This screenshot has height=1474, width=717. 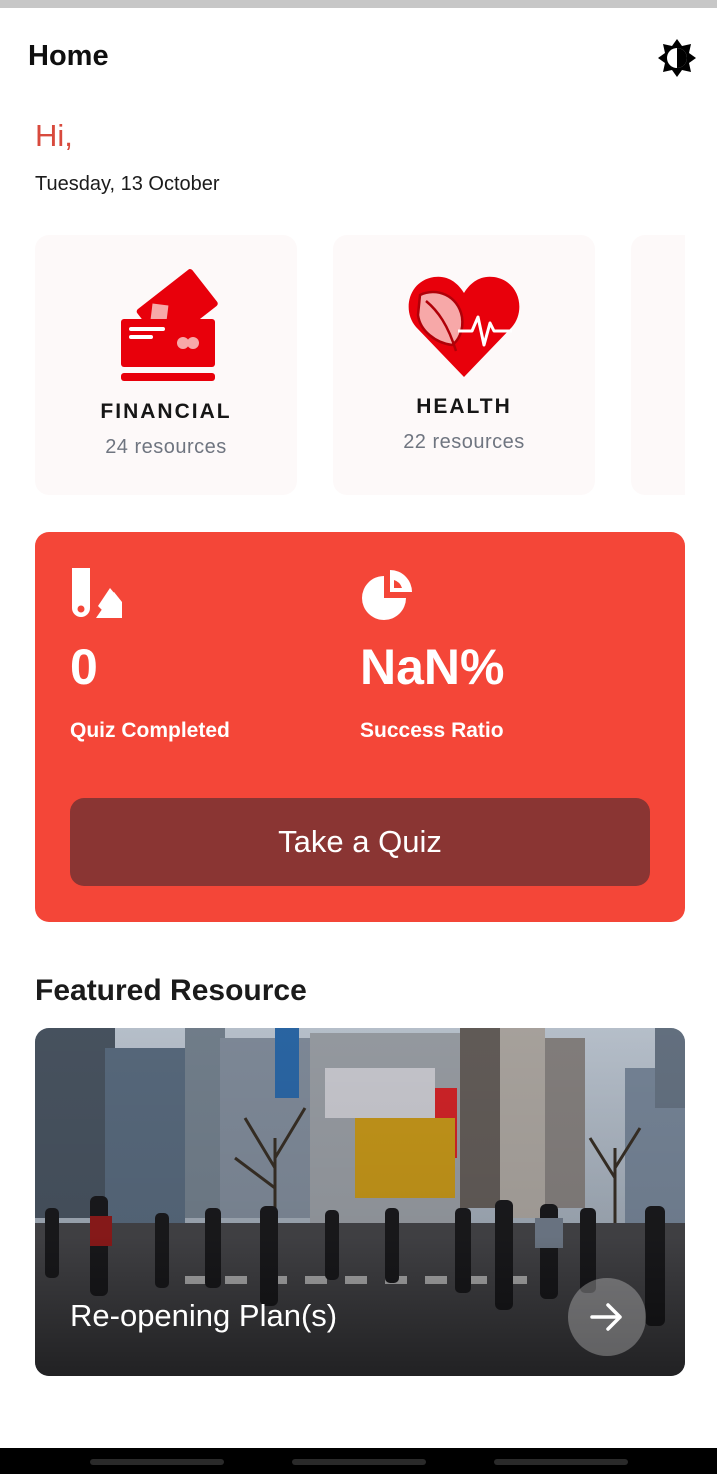 What do you see at coordinates (150, 730) in the screenshot?
I see `quiz-completed-label: Quiz Completed` at bounding box center [150, 730].